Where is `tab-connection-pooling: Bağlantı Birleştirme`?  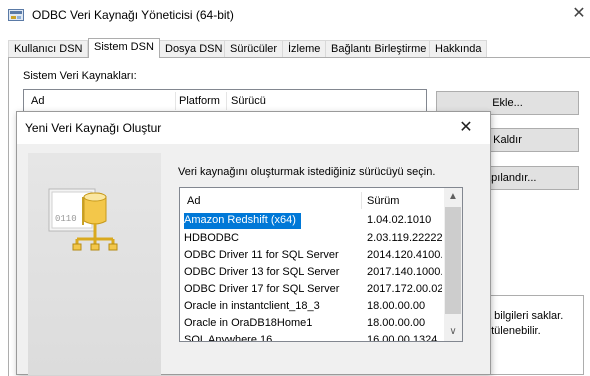
tab-connection-pooling: Bağlantı Birleştirme is located at coordinates (379, 48).